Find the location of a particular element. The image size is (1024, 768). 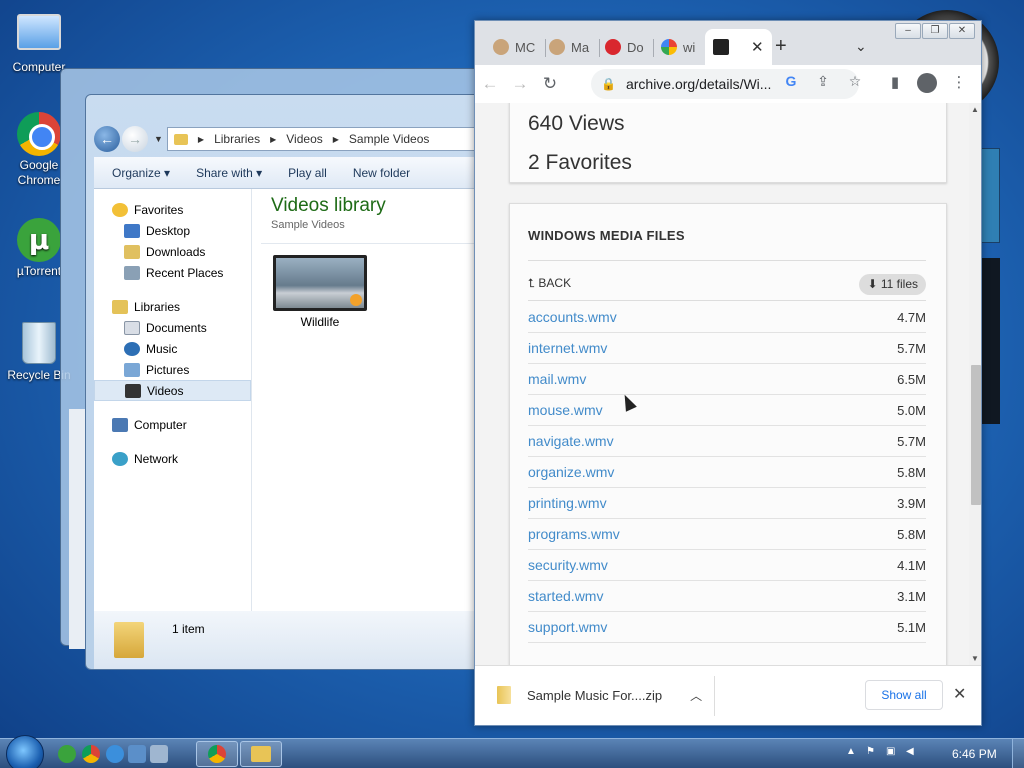

file-link: mouse.wmv is located at coordinates (565, 410).